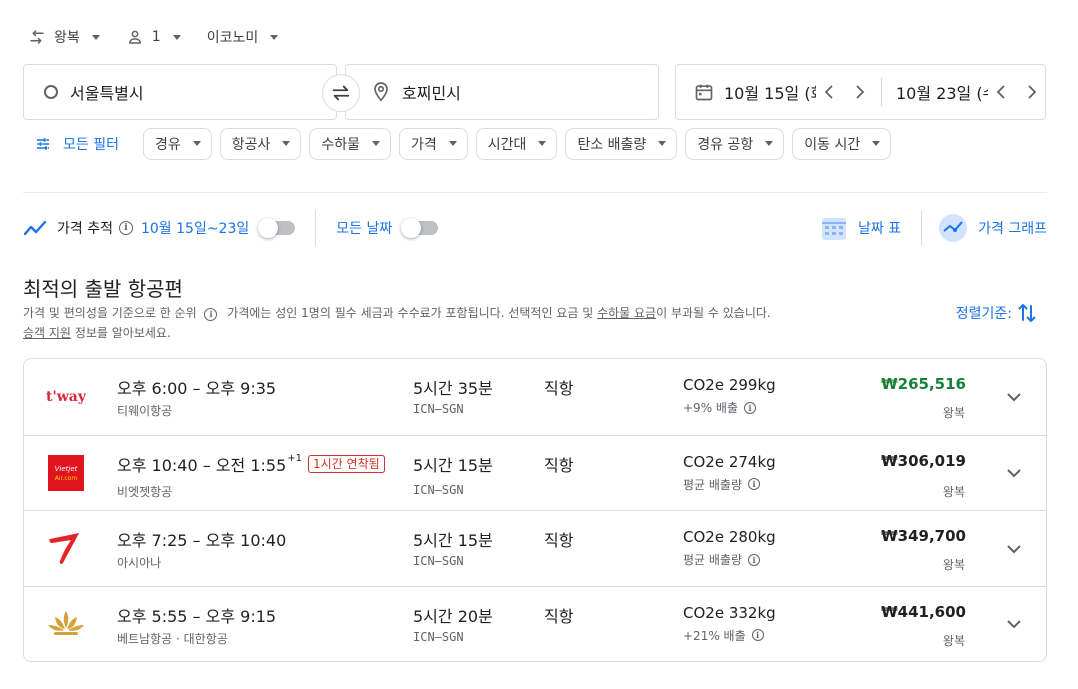  Describe the element at coordinates (251, 464) in the screenshot. I see `flight-times: 오후 10:40 – 오전 1:55 +1 1시간 연착됨` at that location.